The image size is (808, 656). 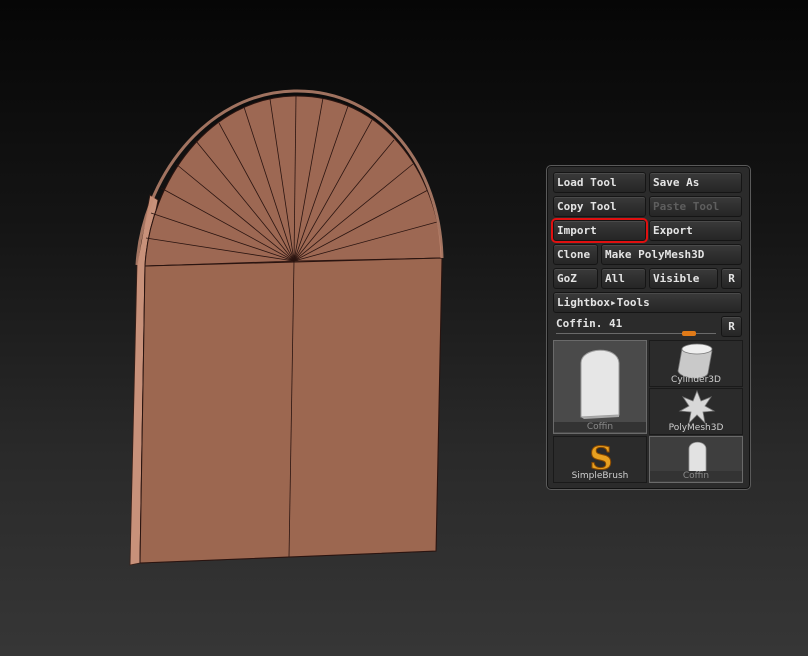 I want to click on import-button: Import, so click(x=599, y=230).